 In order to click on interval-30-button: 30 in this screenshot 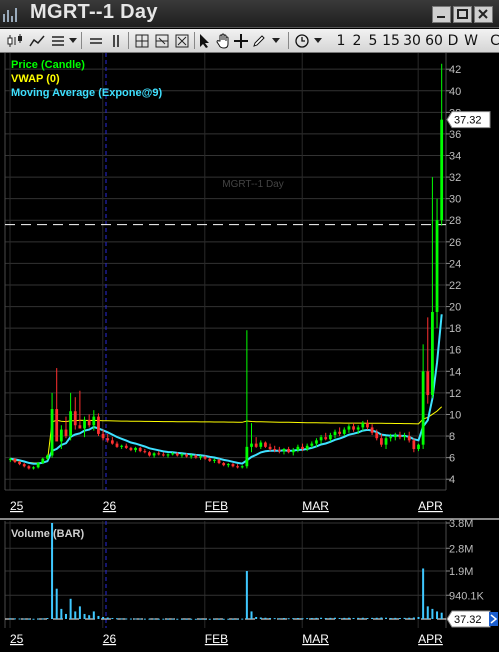, I will do `click(412, 40)`.